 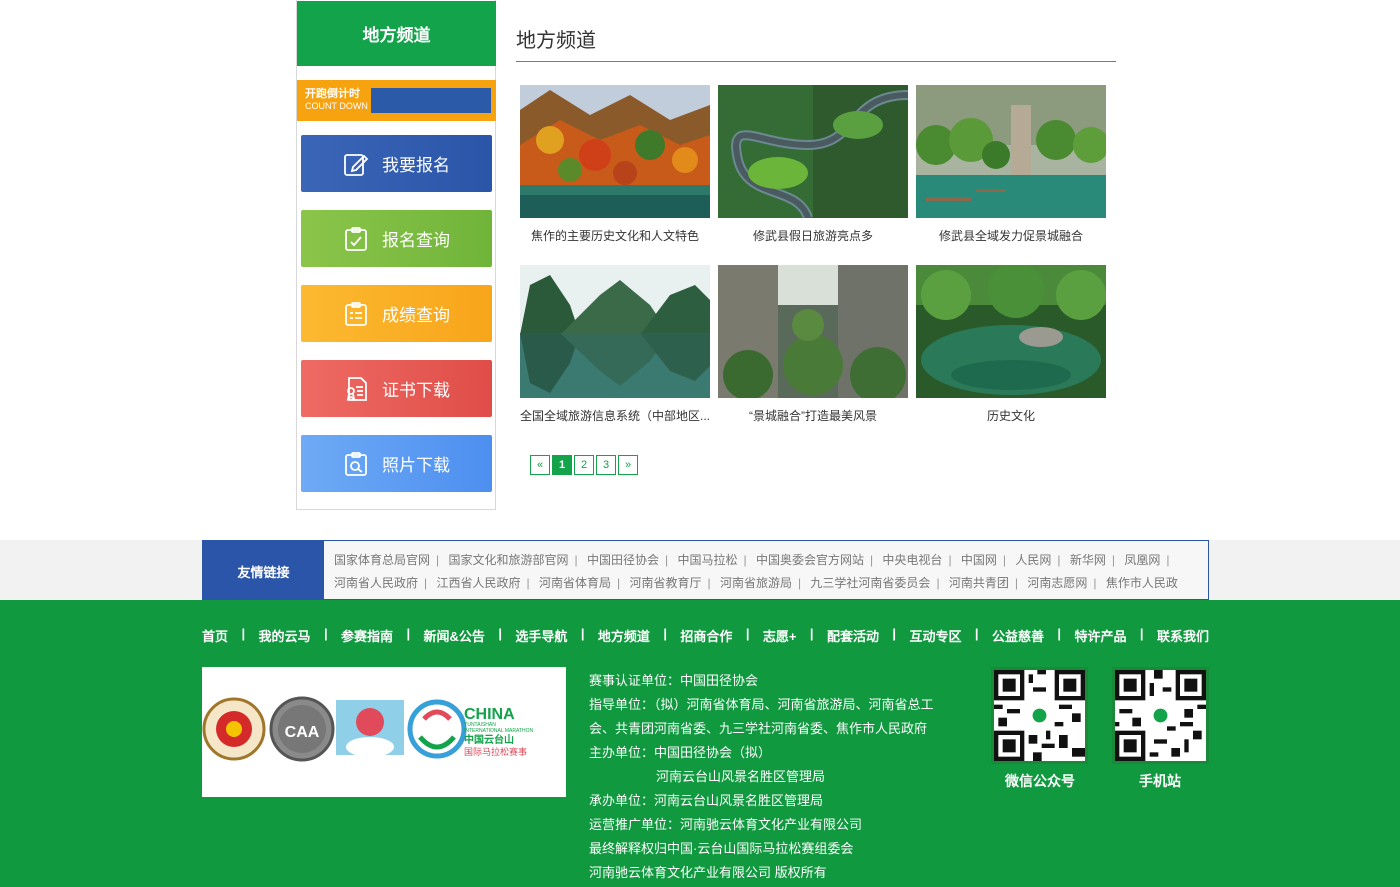 I want to click on card-caption: 焦作的主要历史文化和人文特色, so click(x=614, y=236).